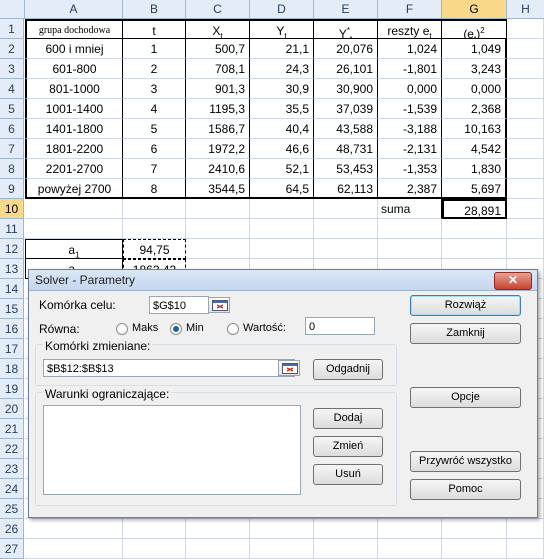 The image size is (544, 559). I want to click on table-cell-yhat: 62,113, so click(346, 189).